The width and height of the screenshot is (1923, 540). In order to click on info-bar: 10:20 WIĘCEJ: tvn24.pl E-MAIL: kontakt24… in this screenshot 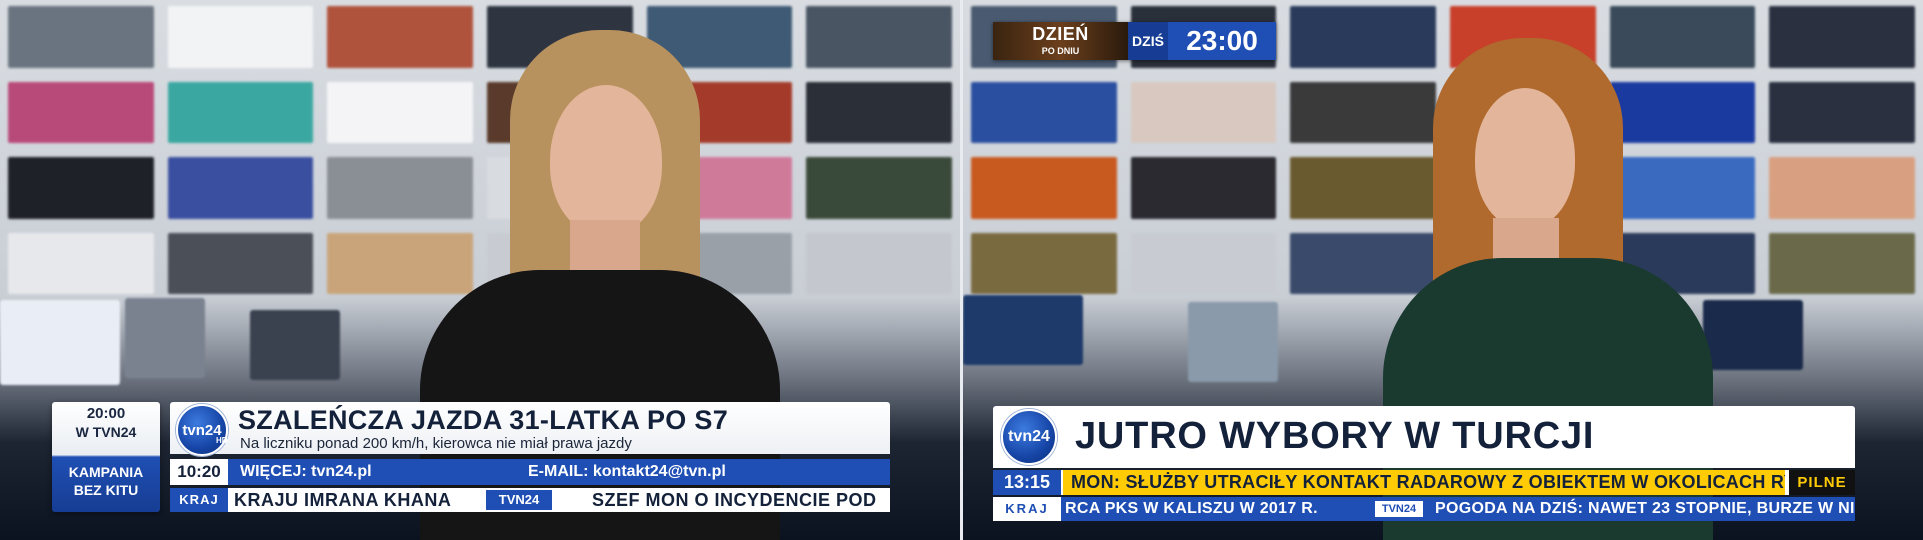, I will do `click(530, 472)`.